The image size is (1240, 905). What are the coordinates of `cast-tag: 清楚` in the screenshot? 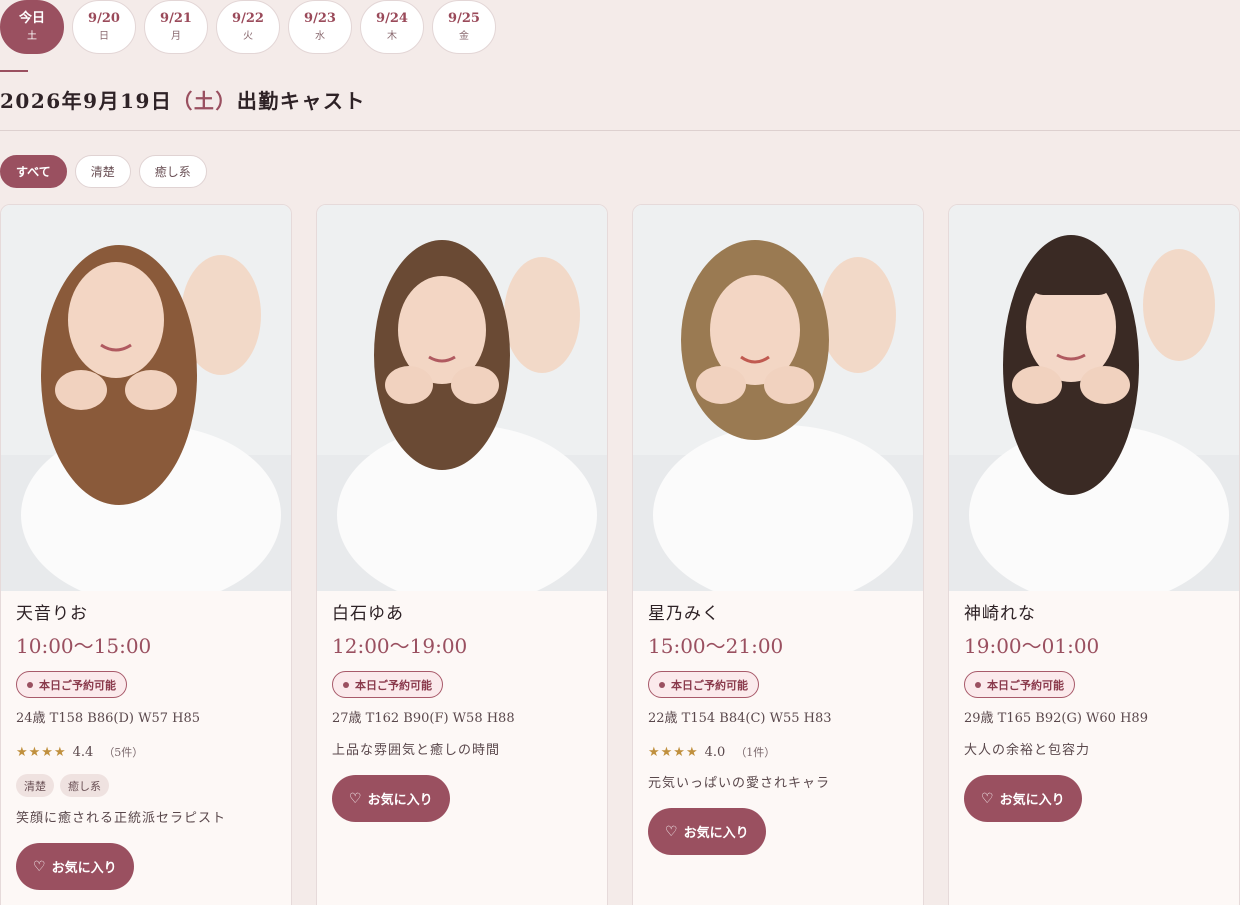 It's located at (35, 785).